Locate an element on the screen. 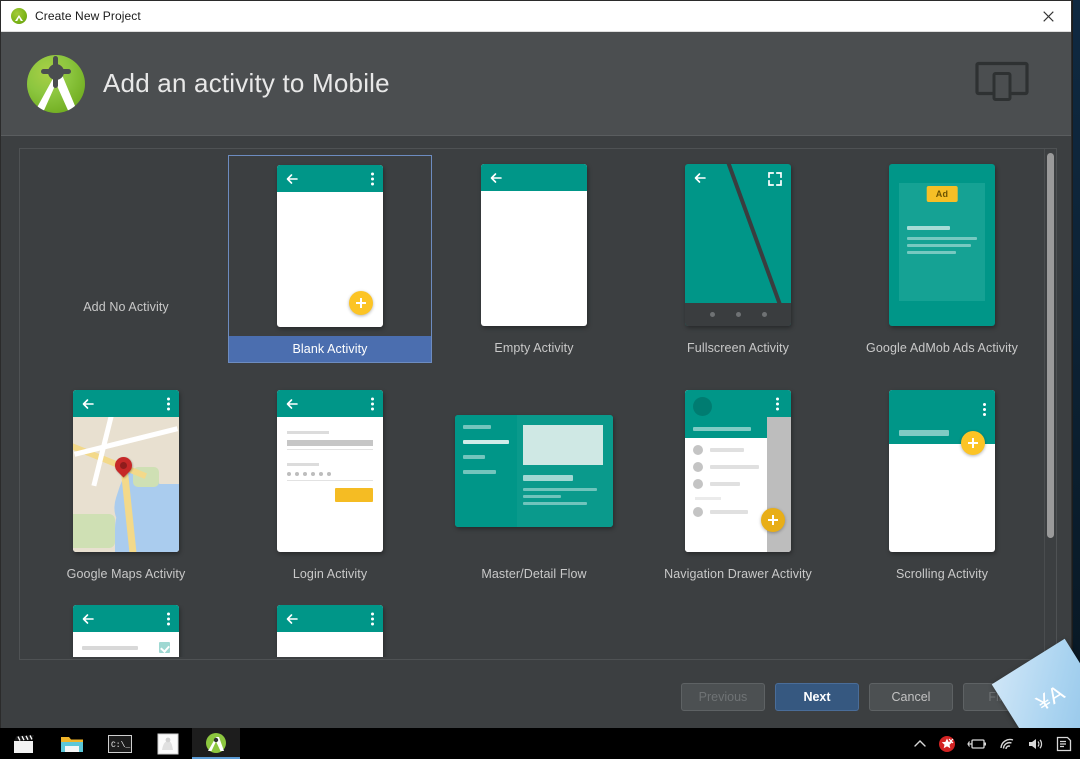 This screenshot has height=759, width=1080. activity-card-partial-settings is located at coordinates (126, 632).